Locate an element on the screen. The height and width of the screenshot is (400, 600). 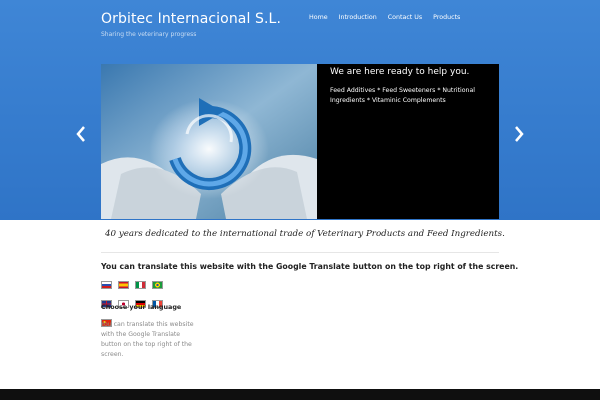
site-title: Orbitec Internacional S.L. is located at coordinates (191, 19).